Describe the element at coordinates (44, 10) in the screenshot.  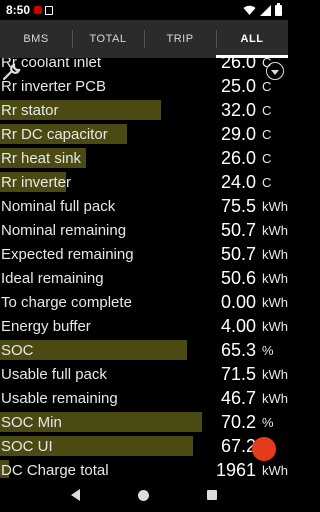
I see `notification-icons` at that location.